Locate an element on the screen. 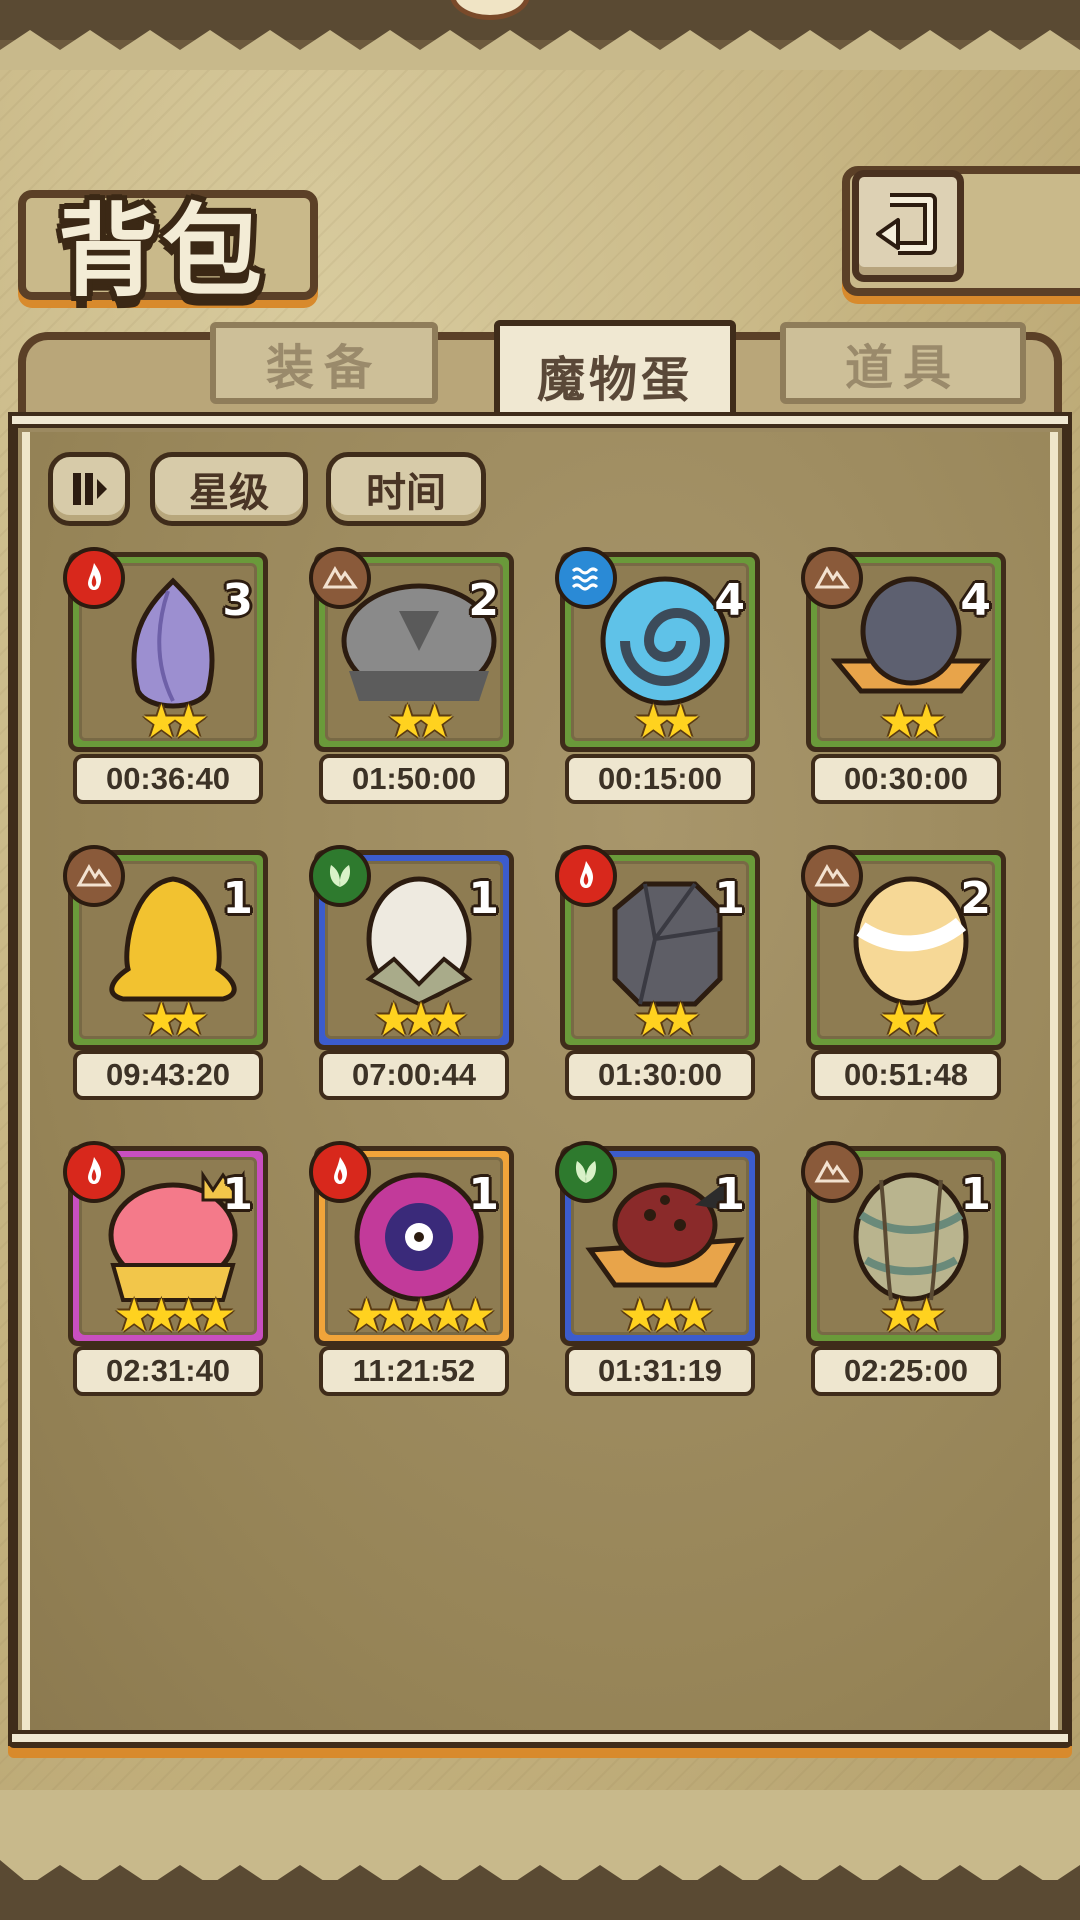 The height and width of the screenshot is (1920, 1080). star-rating: ★★★★★ is located at coordinates (420, 1315).